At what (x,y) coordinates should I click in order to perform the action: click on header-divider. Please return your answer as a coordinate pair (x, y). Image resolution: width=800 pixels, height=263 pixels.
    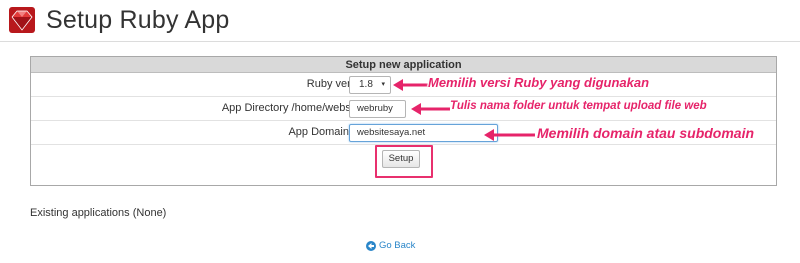
    Looking at the image, I should click on (400, 41).